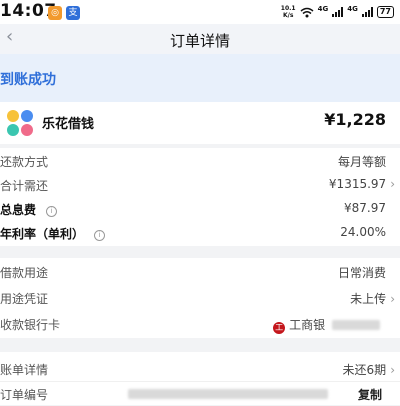 This screenshot has width=400, height=406. I want to click on notification-app-icon: ◎, so click(55, 13).